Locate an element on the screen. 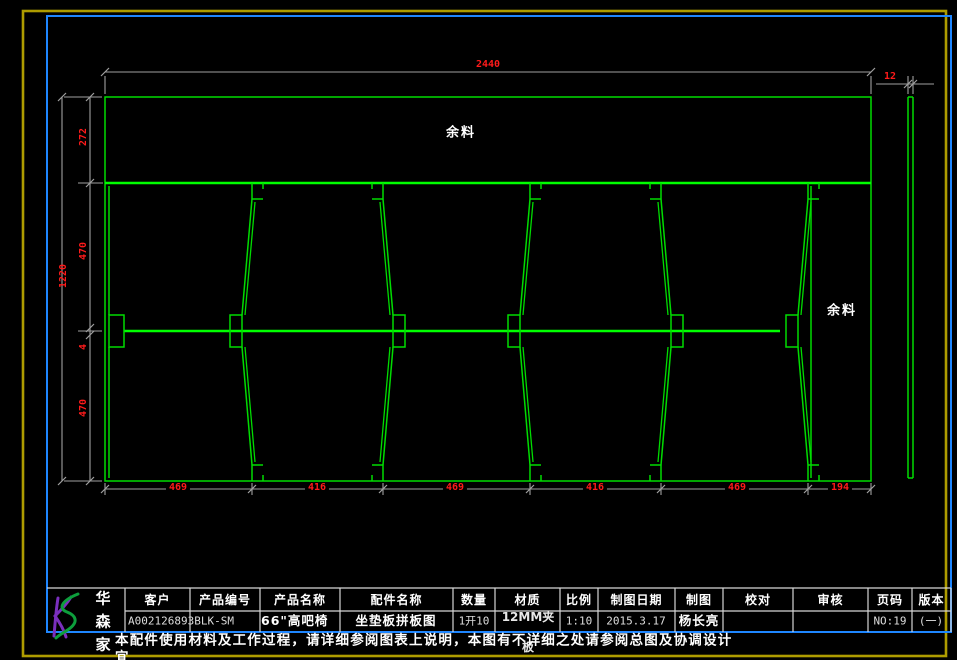 The width and height of the screenshot is (957, 660). product-code-value: A002126893BLK-SM is located at coordinates (181, 621).